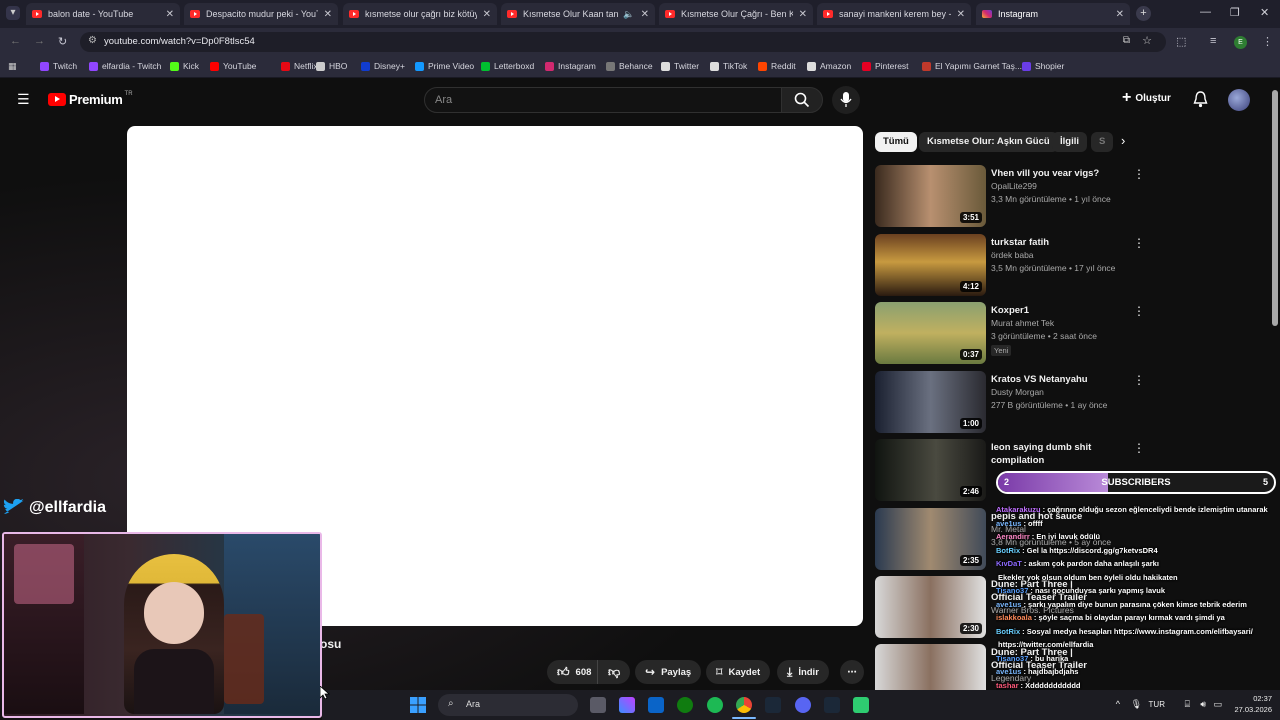  What do you see at coordinates (629, 66) in the screenshot?
I see `bookmark-item: Behance` at bounding box center [629, 66].